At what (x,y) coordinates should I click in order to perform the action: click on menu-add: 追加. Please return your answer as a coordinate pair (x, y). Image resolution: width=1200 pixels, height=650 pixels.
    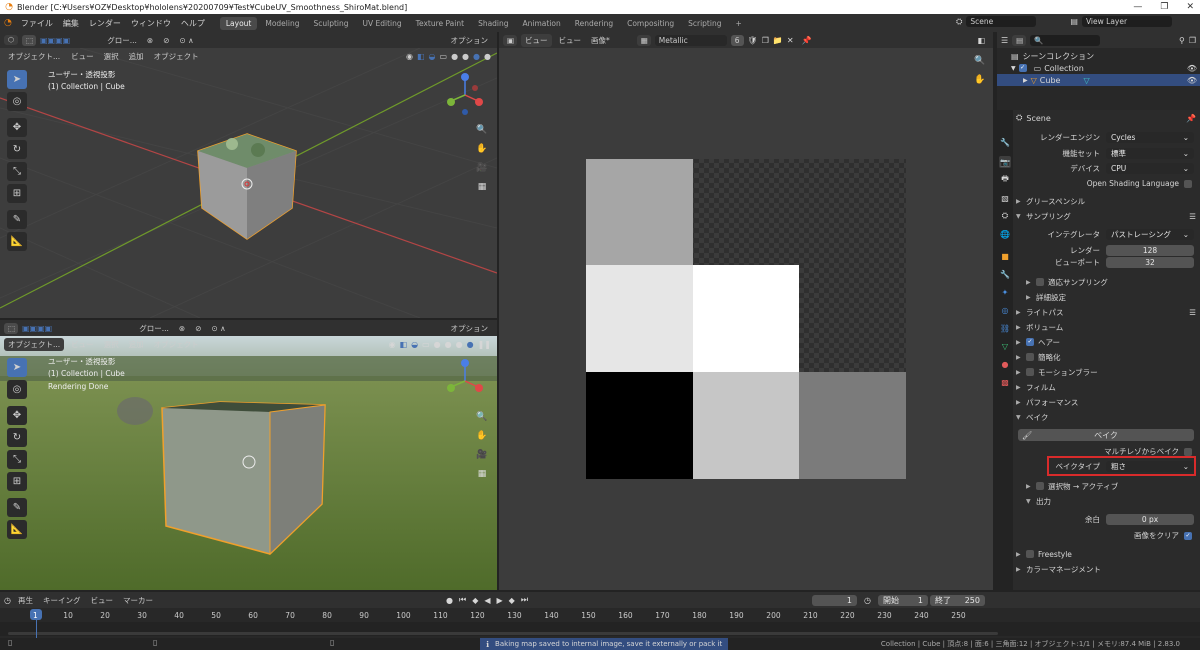
    Looking at the image, I should click on (136, 56).